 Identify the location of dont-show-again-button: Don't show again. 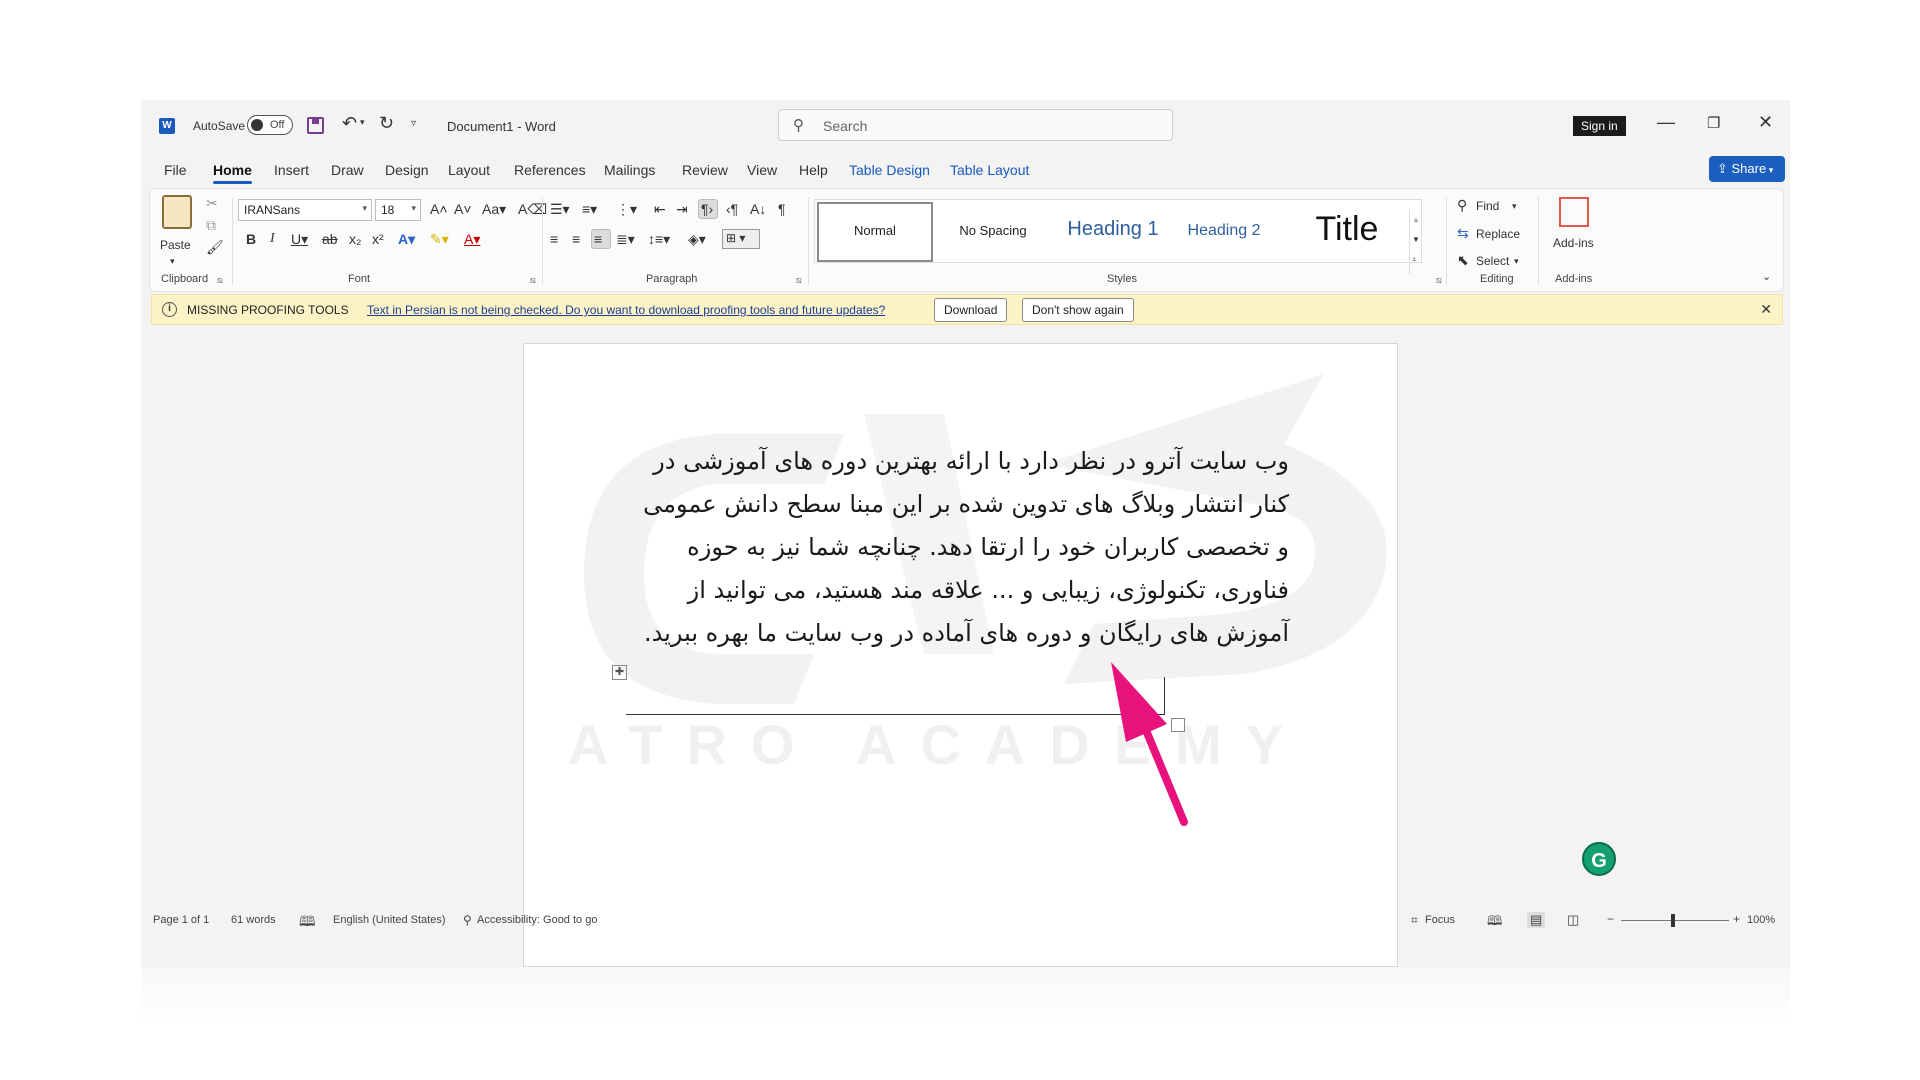
(1078, 310).